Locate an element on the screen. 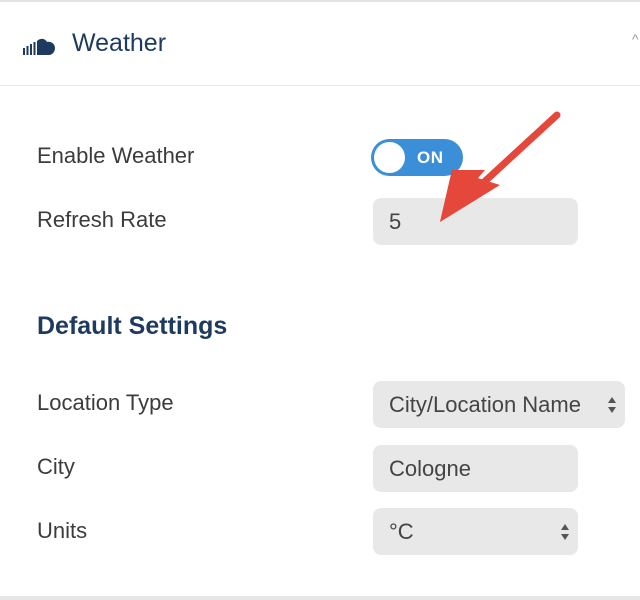  default-settings-title: Default Settings is located at coordinates (132, 326).